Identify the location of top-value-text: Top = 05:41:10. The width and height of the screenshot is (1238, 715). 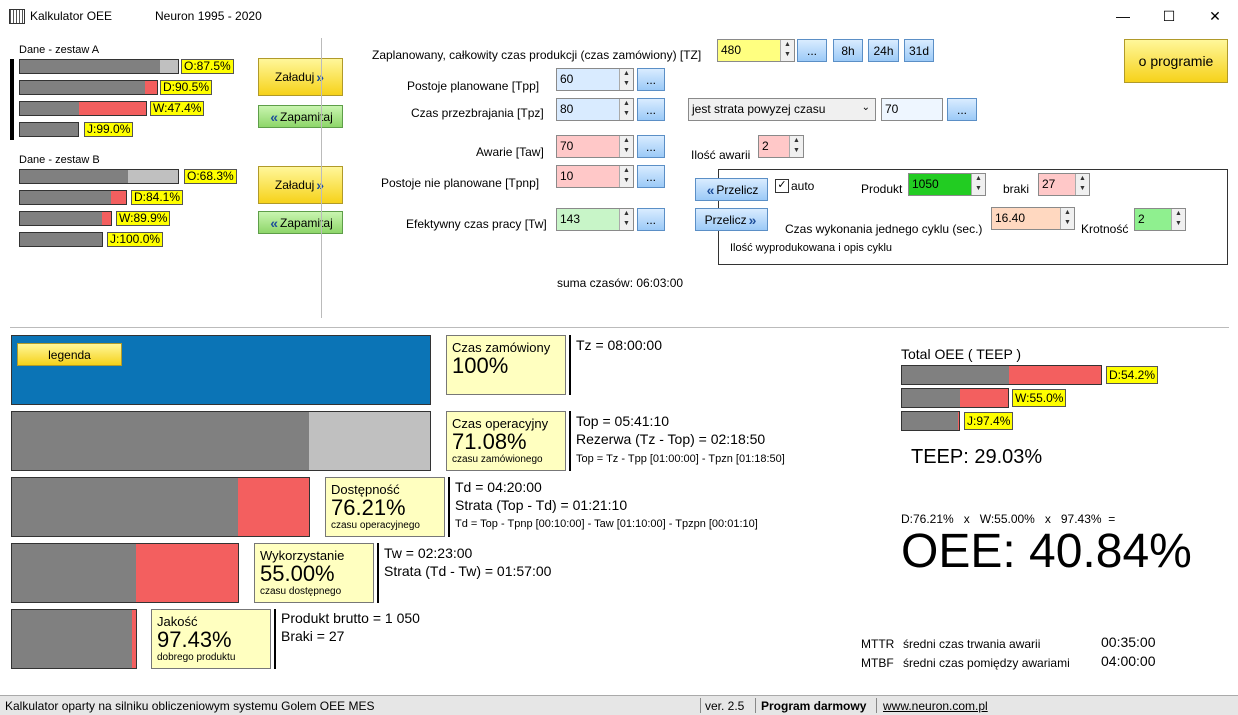
(623, 421).